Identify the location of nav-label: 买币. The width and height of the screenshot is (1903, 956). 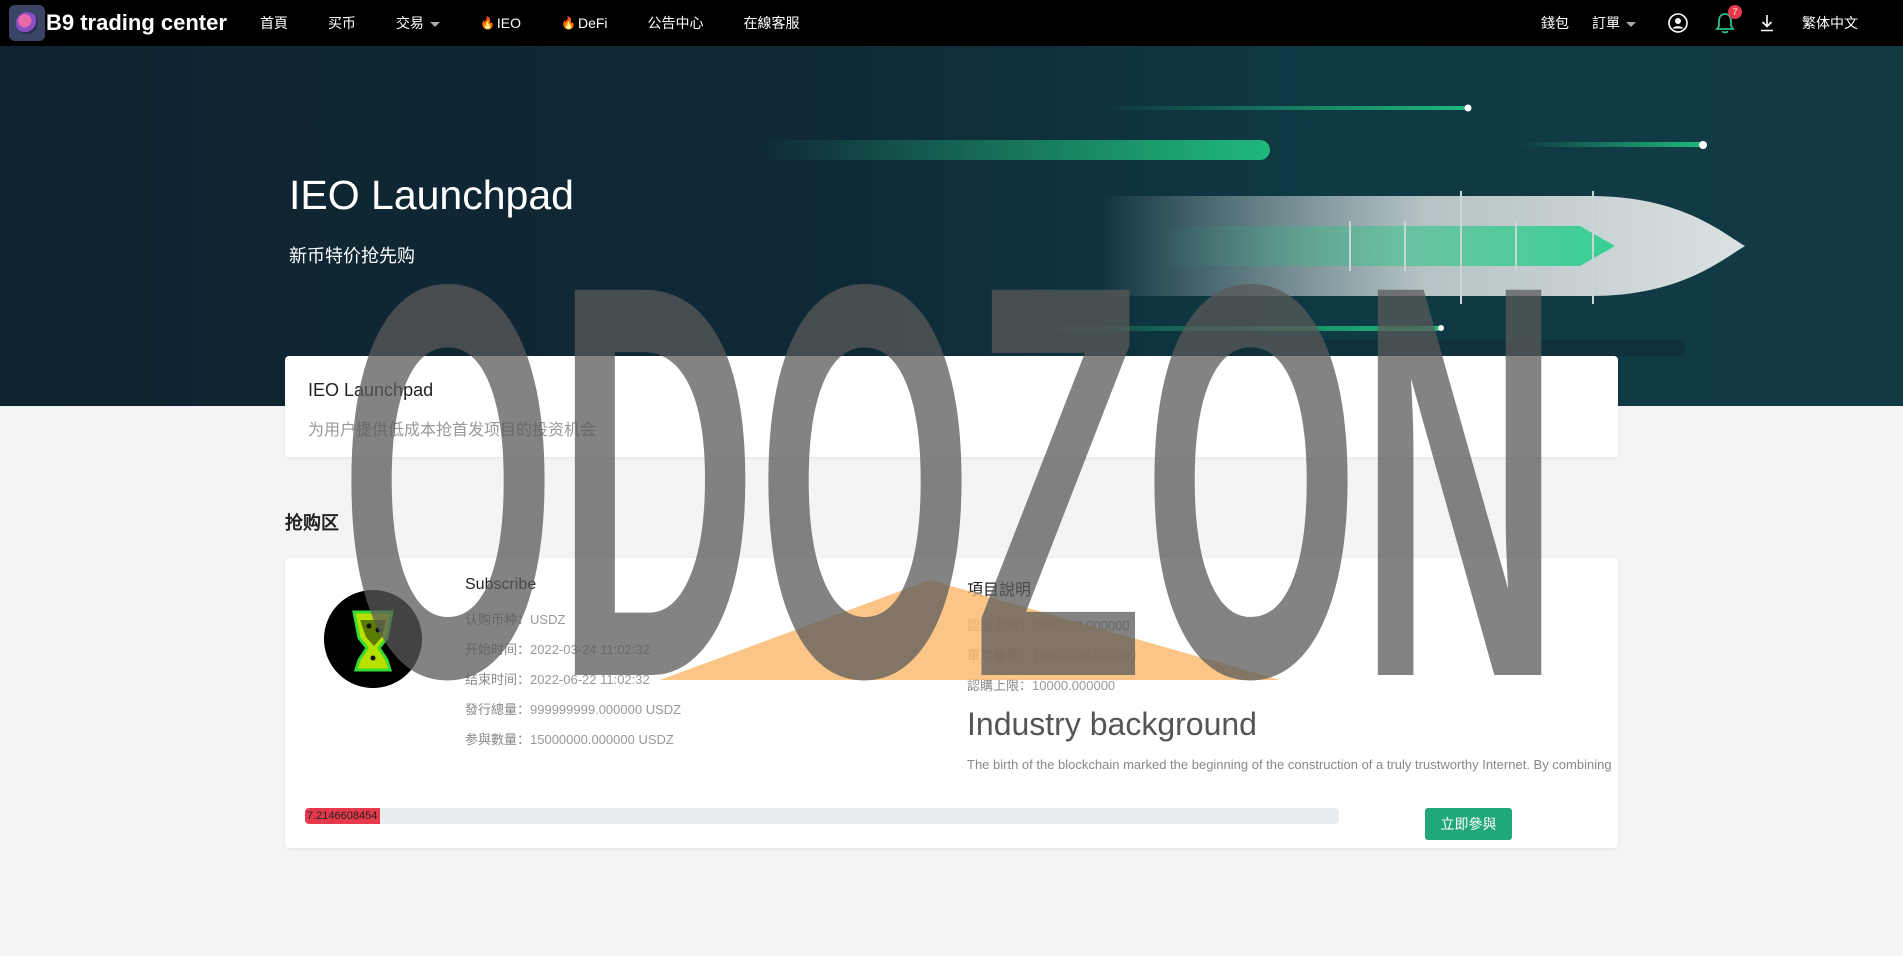
(341, 23).